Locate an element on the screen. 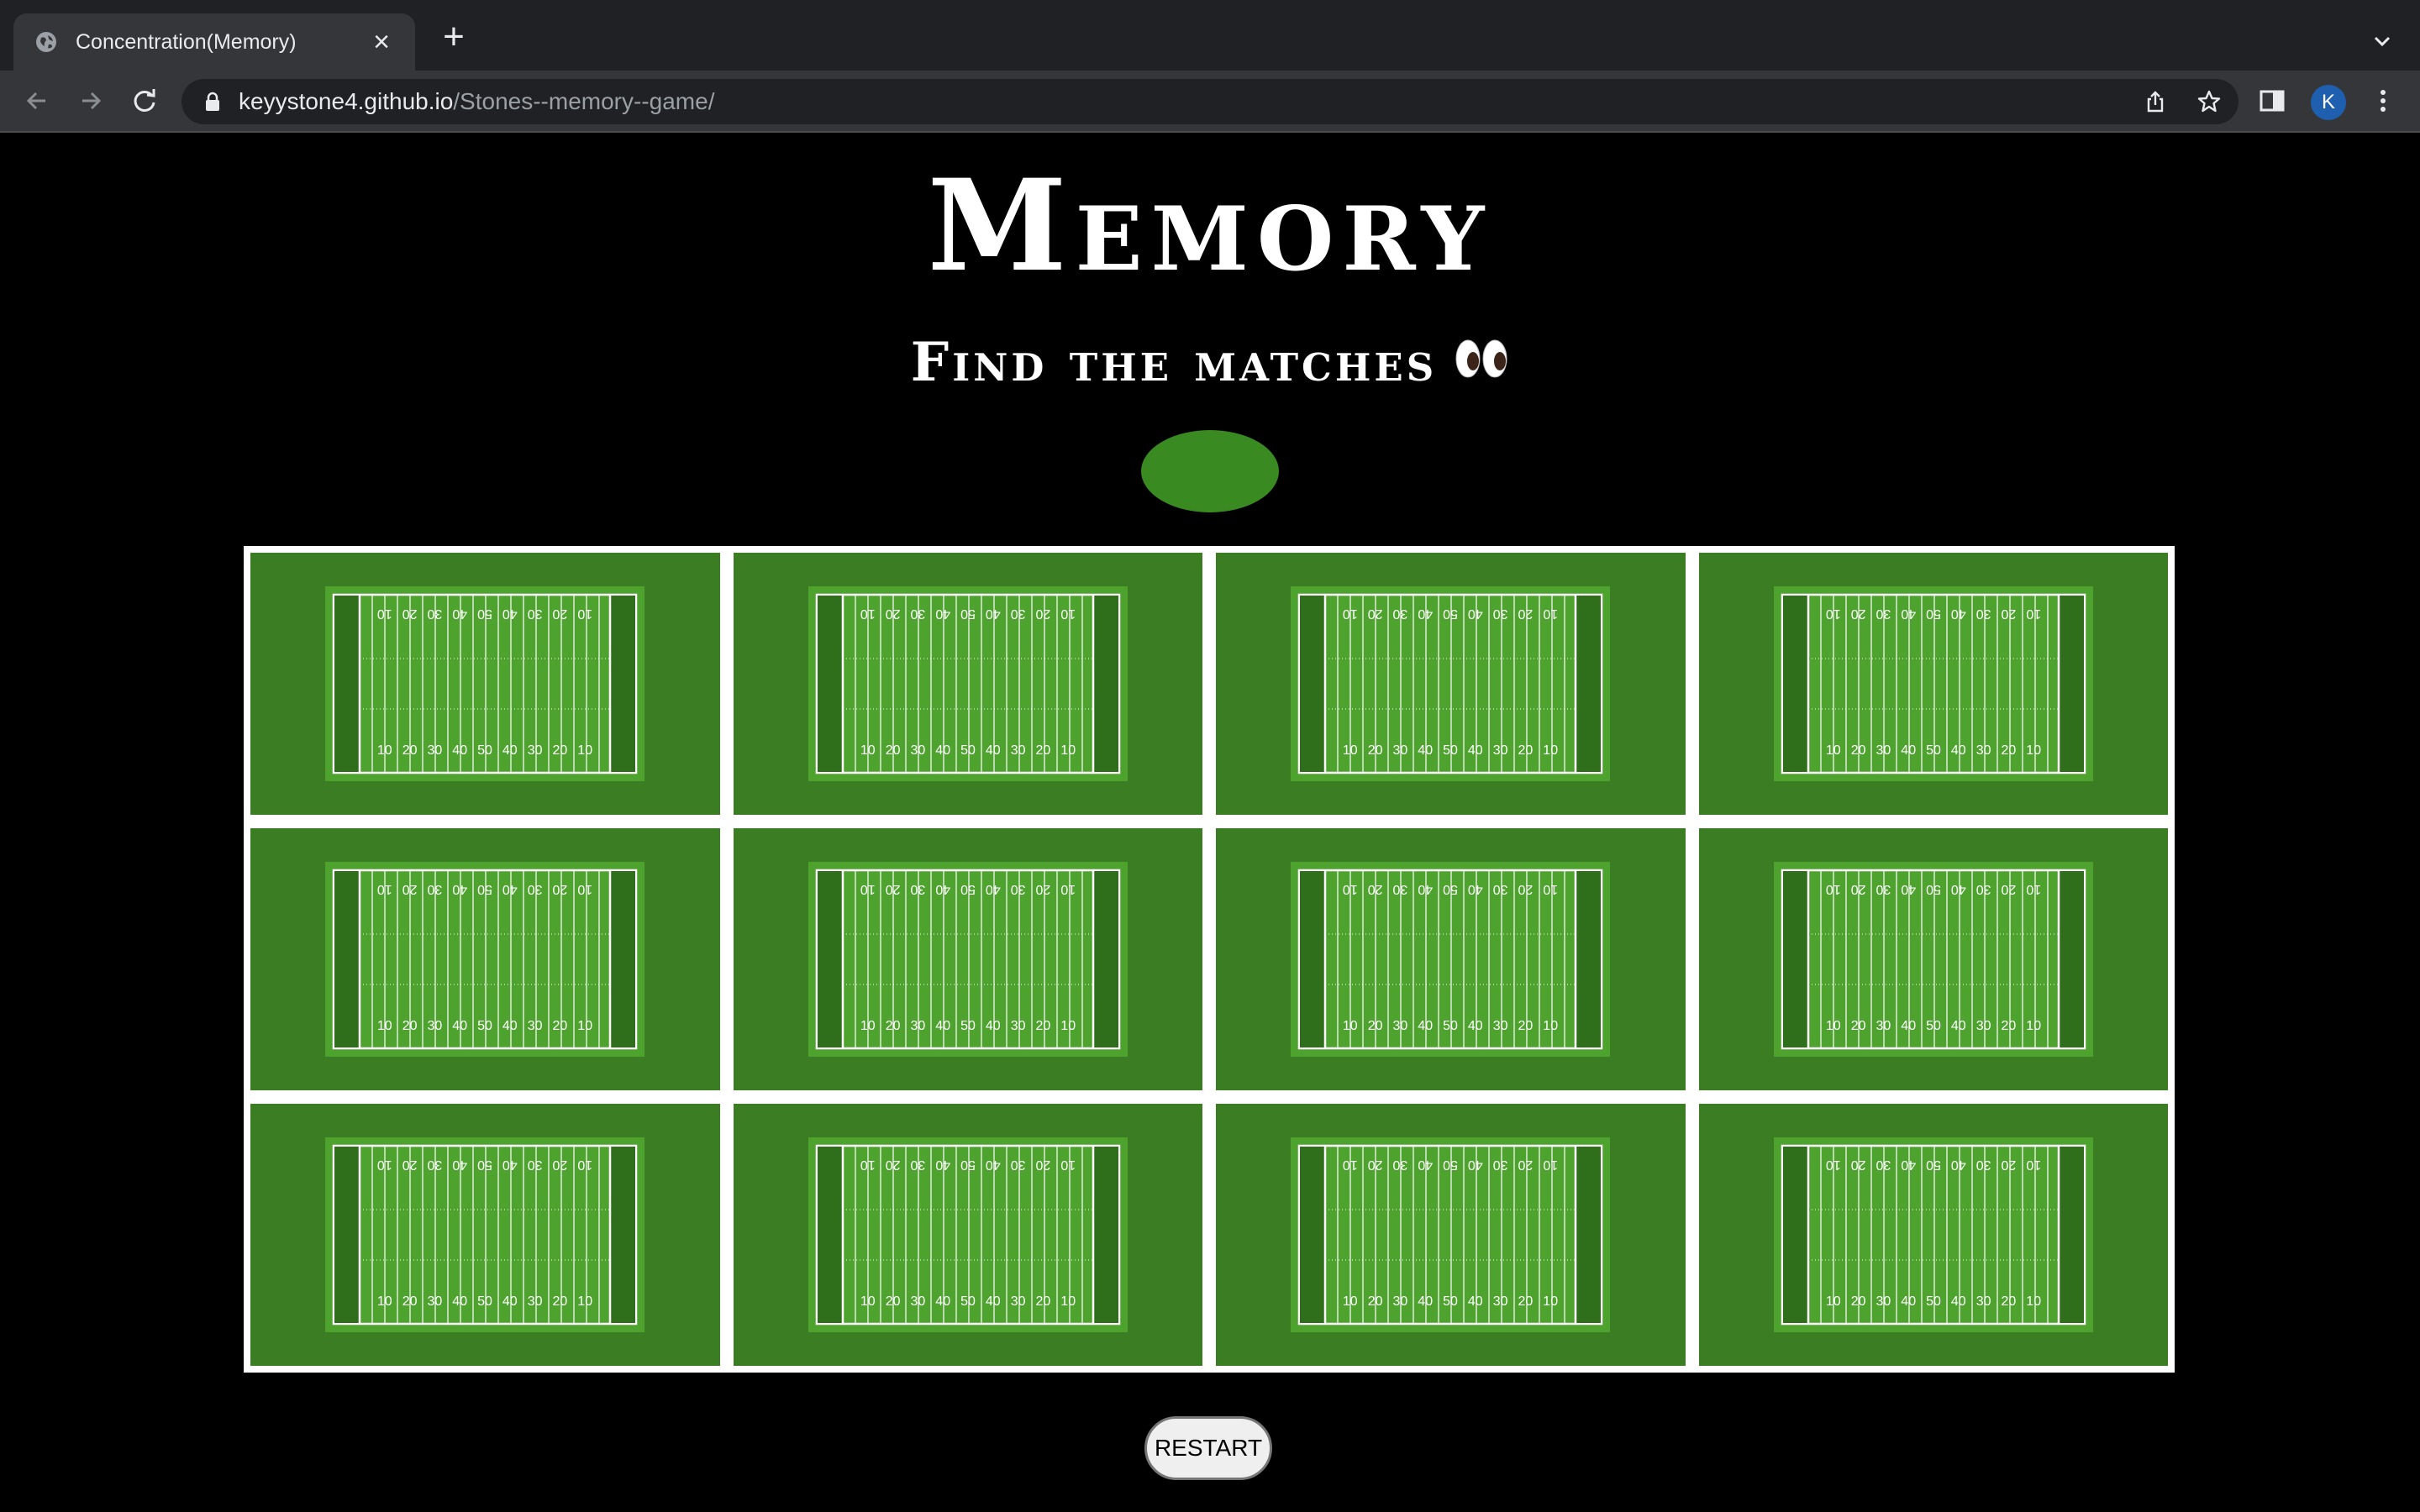  more-menu-icon is located at coordinates (2383, 101).